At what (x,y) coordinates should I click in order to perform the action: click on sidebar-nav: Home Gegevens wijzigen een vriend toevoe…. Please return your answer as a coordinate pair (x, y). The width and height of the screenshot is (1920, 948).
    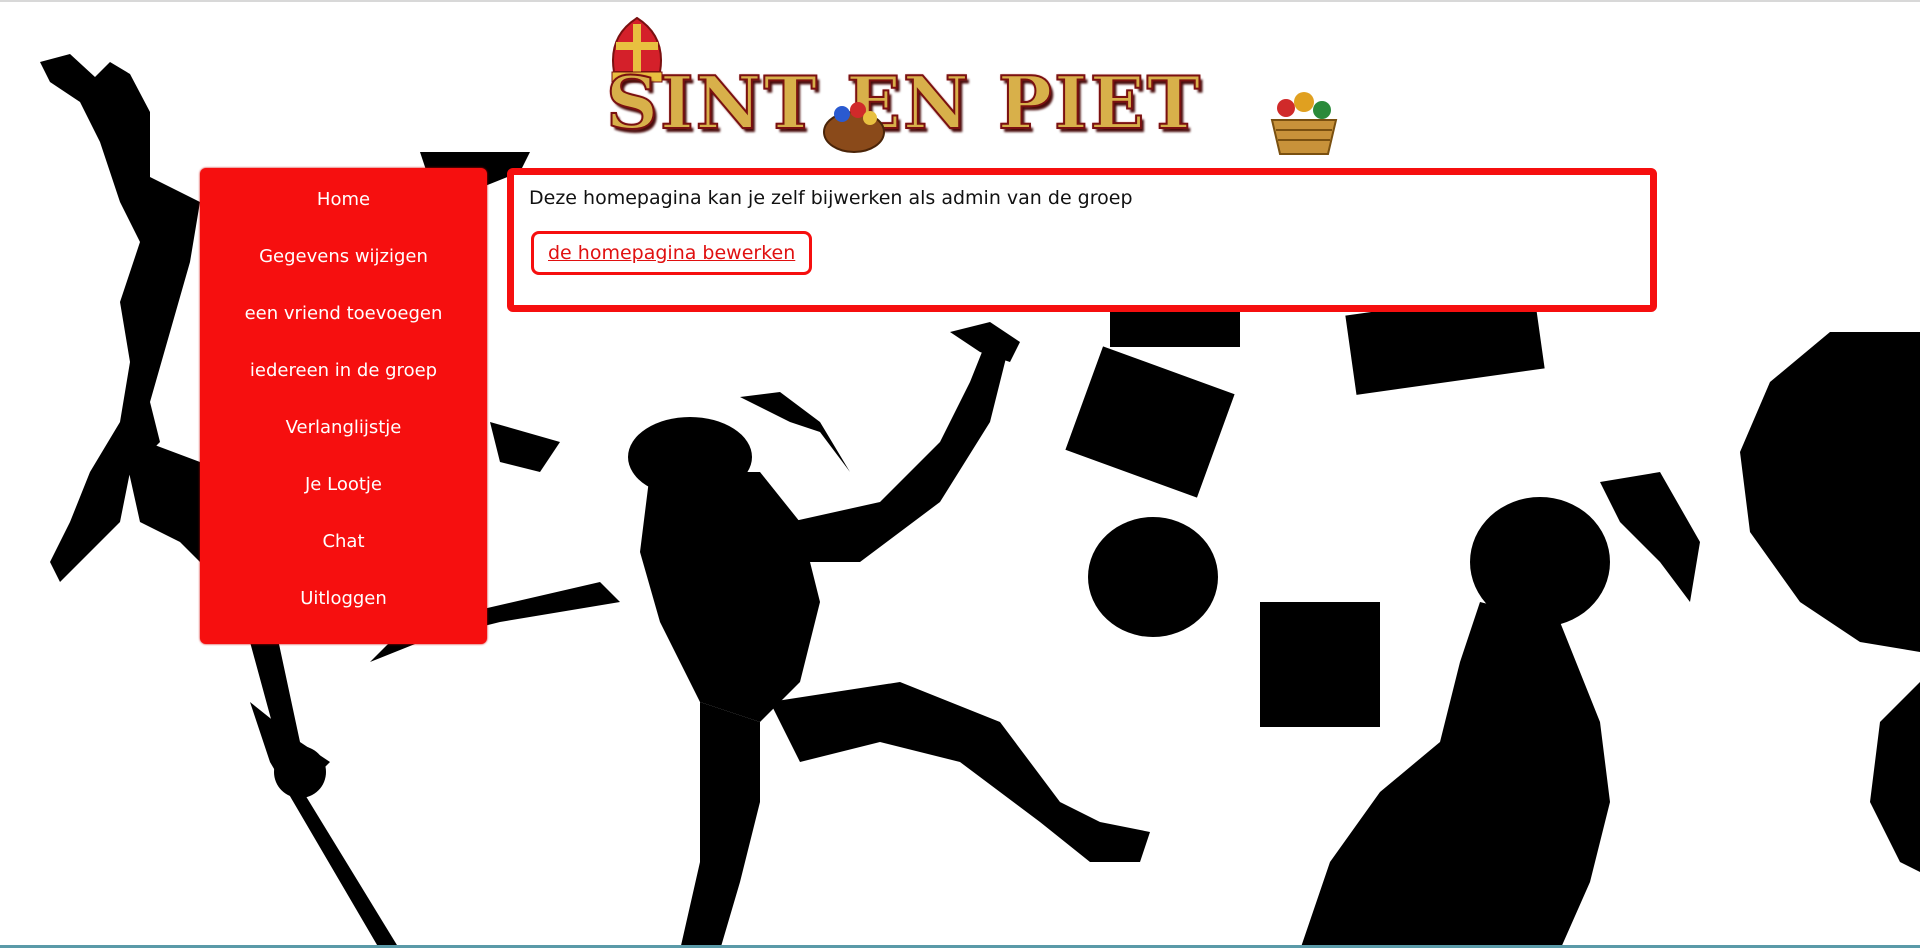
    Looking at the image, I should click on (343, 406).